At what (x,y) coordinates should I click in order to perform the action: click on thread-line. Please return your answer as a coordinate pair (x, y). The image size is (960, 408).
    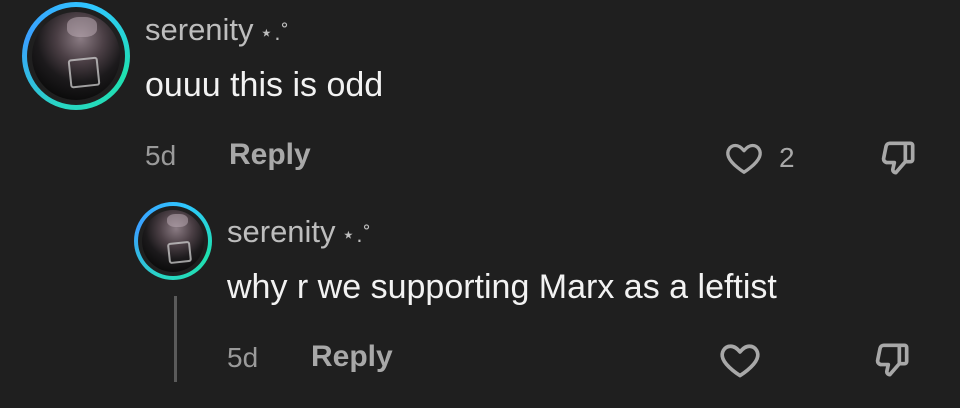
    Looking at the image, I should click on (175, 339).